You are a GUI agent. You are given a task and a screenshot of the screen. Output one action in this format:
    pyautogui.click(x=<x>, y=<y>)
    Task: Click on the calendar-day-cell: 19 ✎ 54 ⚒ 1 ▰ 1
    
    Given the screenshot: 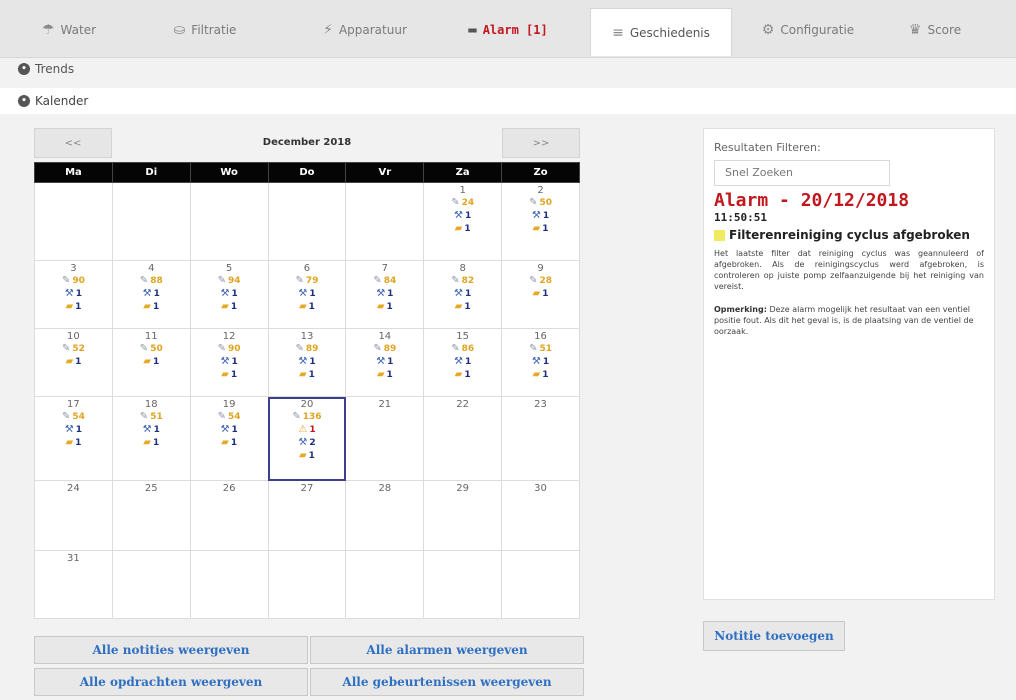 What is the action you would take?
    pyautogui.click(x=229, y=438)
    